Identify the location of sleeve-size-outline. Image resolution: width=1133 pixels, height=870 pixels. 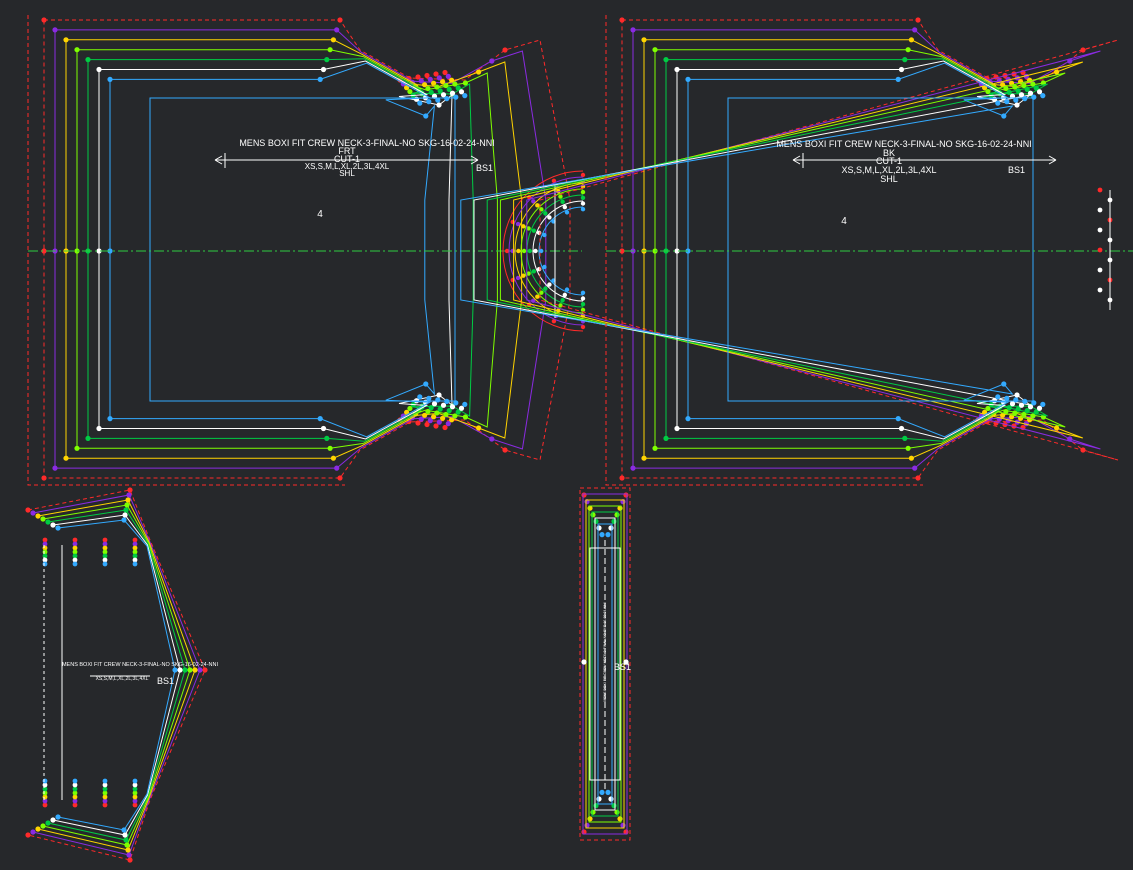
(116, 675).